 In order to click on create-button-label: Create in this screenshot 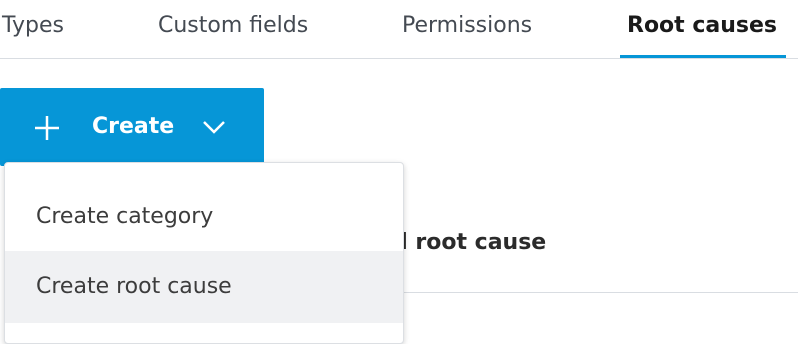, I will do `click(133, 126)`.